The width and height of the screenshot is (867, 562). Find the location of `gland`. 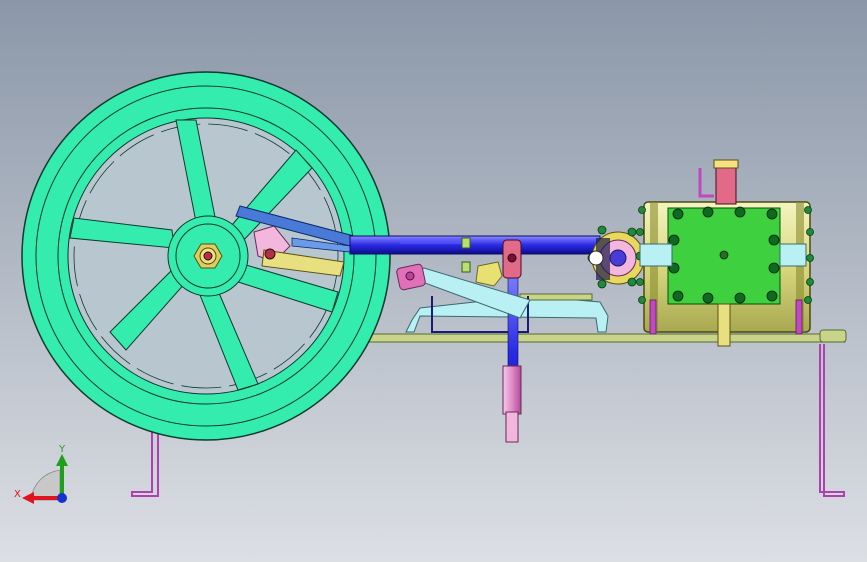

gland is located at coordinates (656, 255).